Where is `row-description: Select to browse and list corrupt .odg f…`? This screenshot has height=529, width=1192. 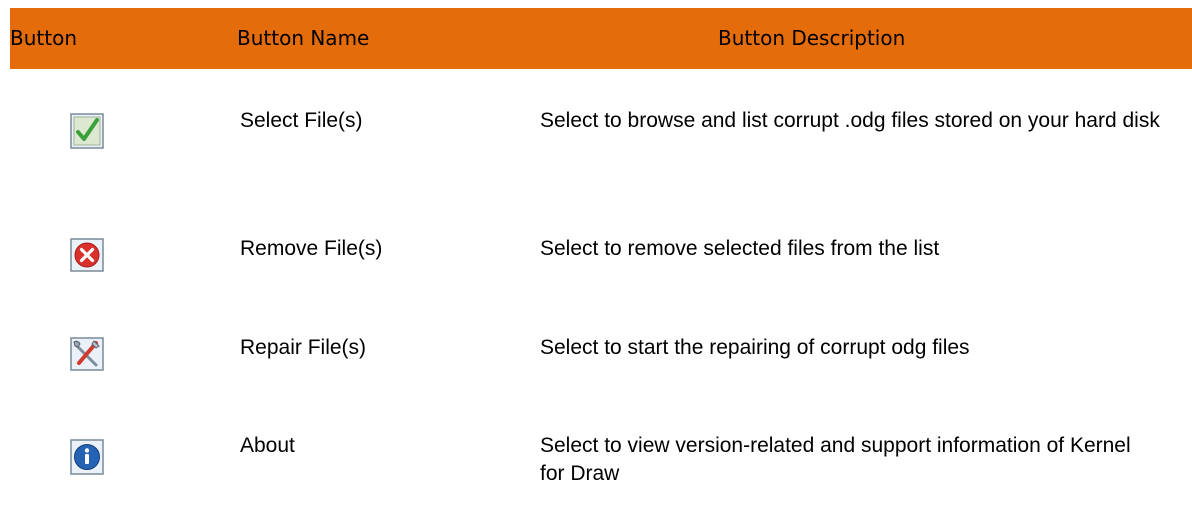 row-description: Select to browse and list corrupt .odg f… is located at coordinates (850, 120).